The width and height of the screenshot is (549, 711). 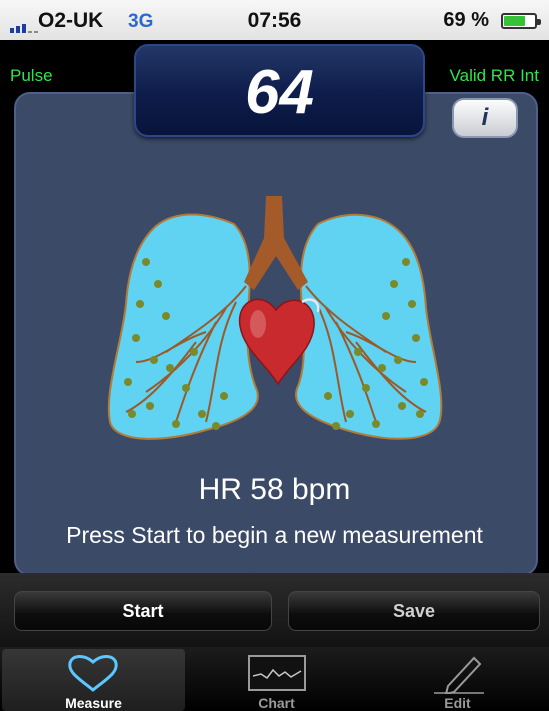 What do you see at coordinates (274, 489) in the screenshot?
I see `heart-rate-text: HR 58 bpm` at bounding box center [274, 489].